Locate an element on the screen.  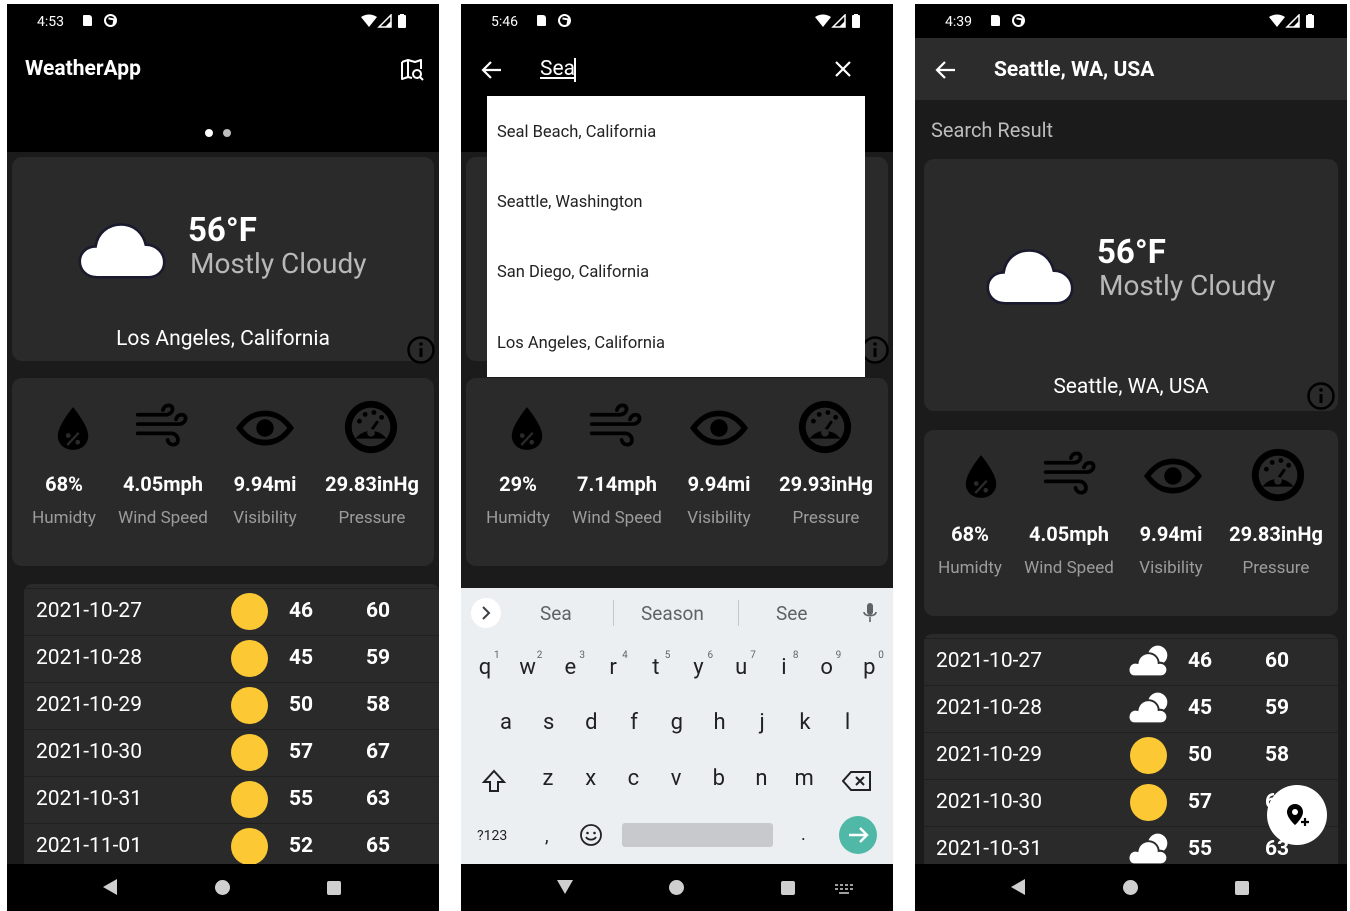
keyboard-suggestion: Season is located at coordinates (672, 613).